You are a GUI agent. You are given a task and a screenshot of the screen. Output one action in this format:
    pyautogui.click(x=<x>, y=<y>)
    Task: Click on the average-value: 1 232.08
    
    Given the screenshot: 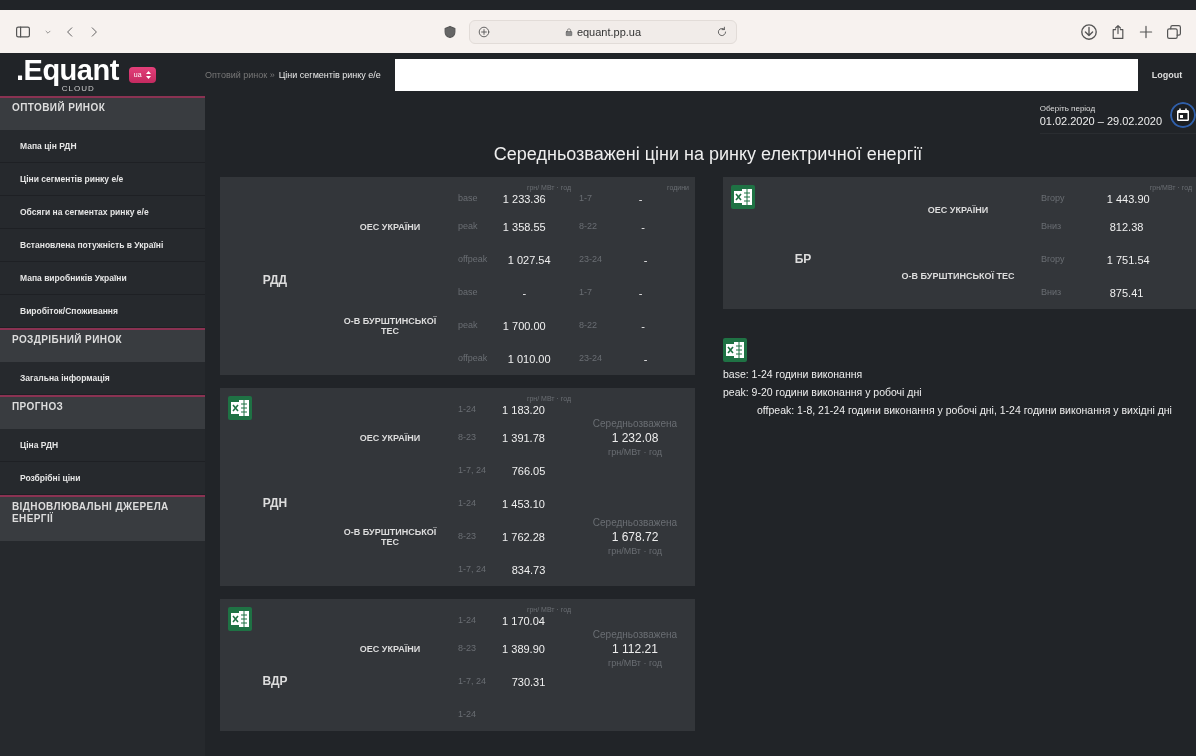 What is the action you would take?
    pyautogui.click(x=635, y=438)
    